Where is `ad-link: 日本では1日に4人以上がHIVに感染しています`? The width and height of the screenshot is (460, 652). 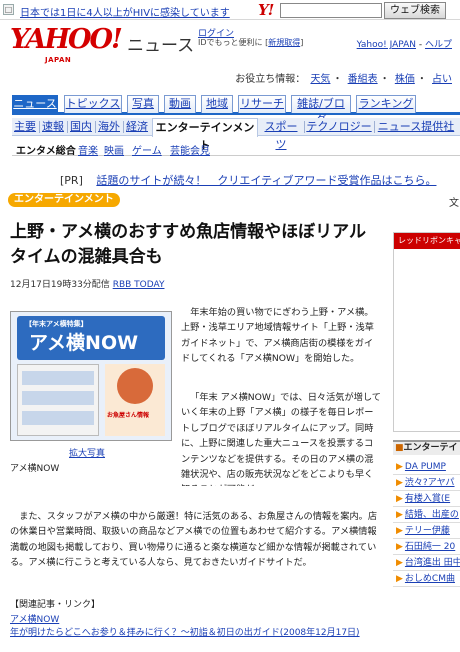
ad-link: 日本では1日に4人以上がHIVに感染しています is located at coordinates (125, 11).